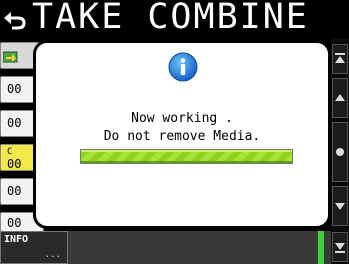 Image resolution: width=349 pixels, height=264 pixels. What do you see at coordinates (182, 118) in the screenshot?
I see `status-message: Now working .` at bounding box center [182, 118].